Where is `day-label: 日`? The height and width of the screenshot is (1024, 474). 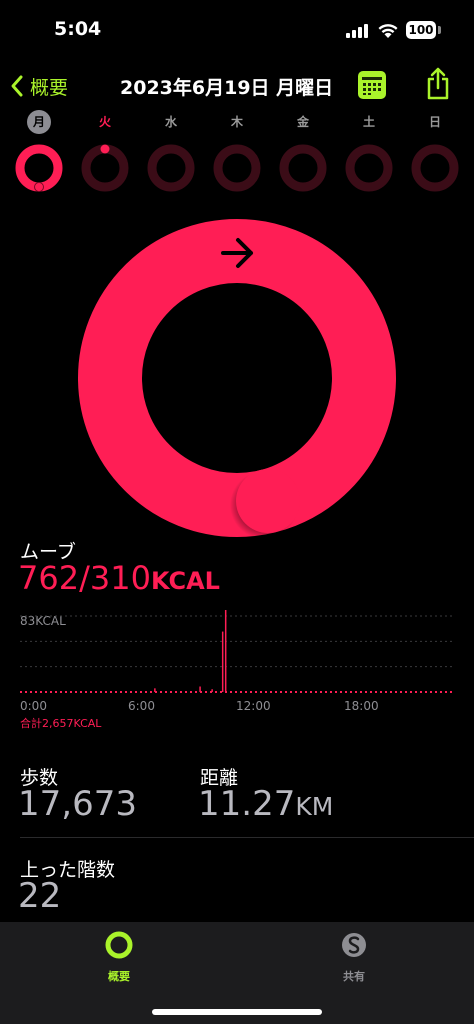 day-label: 日 is located at coordinates (434, 122).